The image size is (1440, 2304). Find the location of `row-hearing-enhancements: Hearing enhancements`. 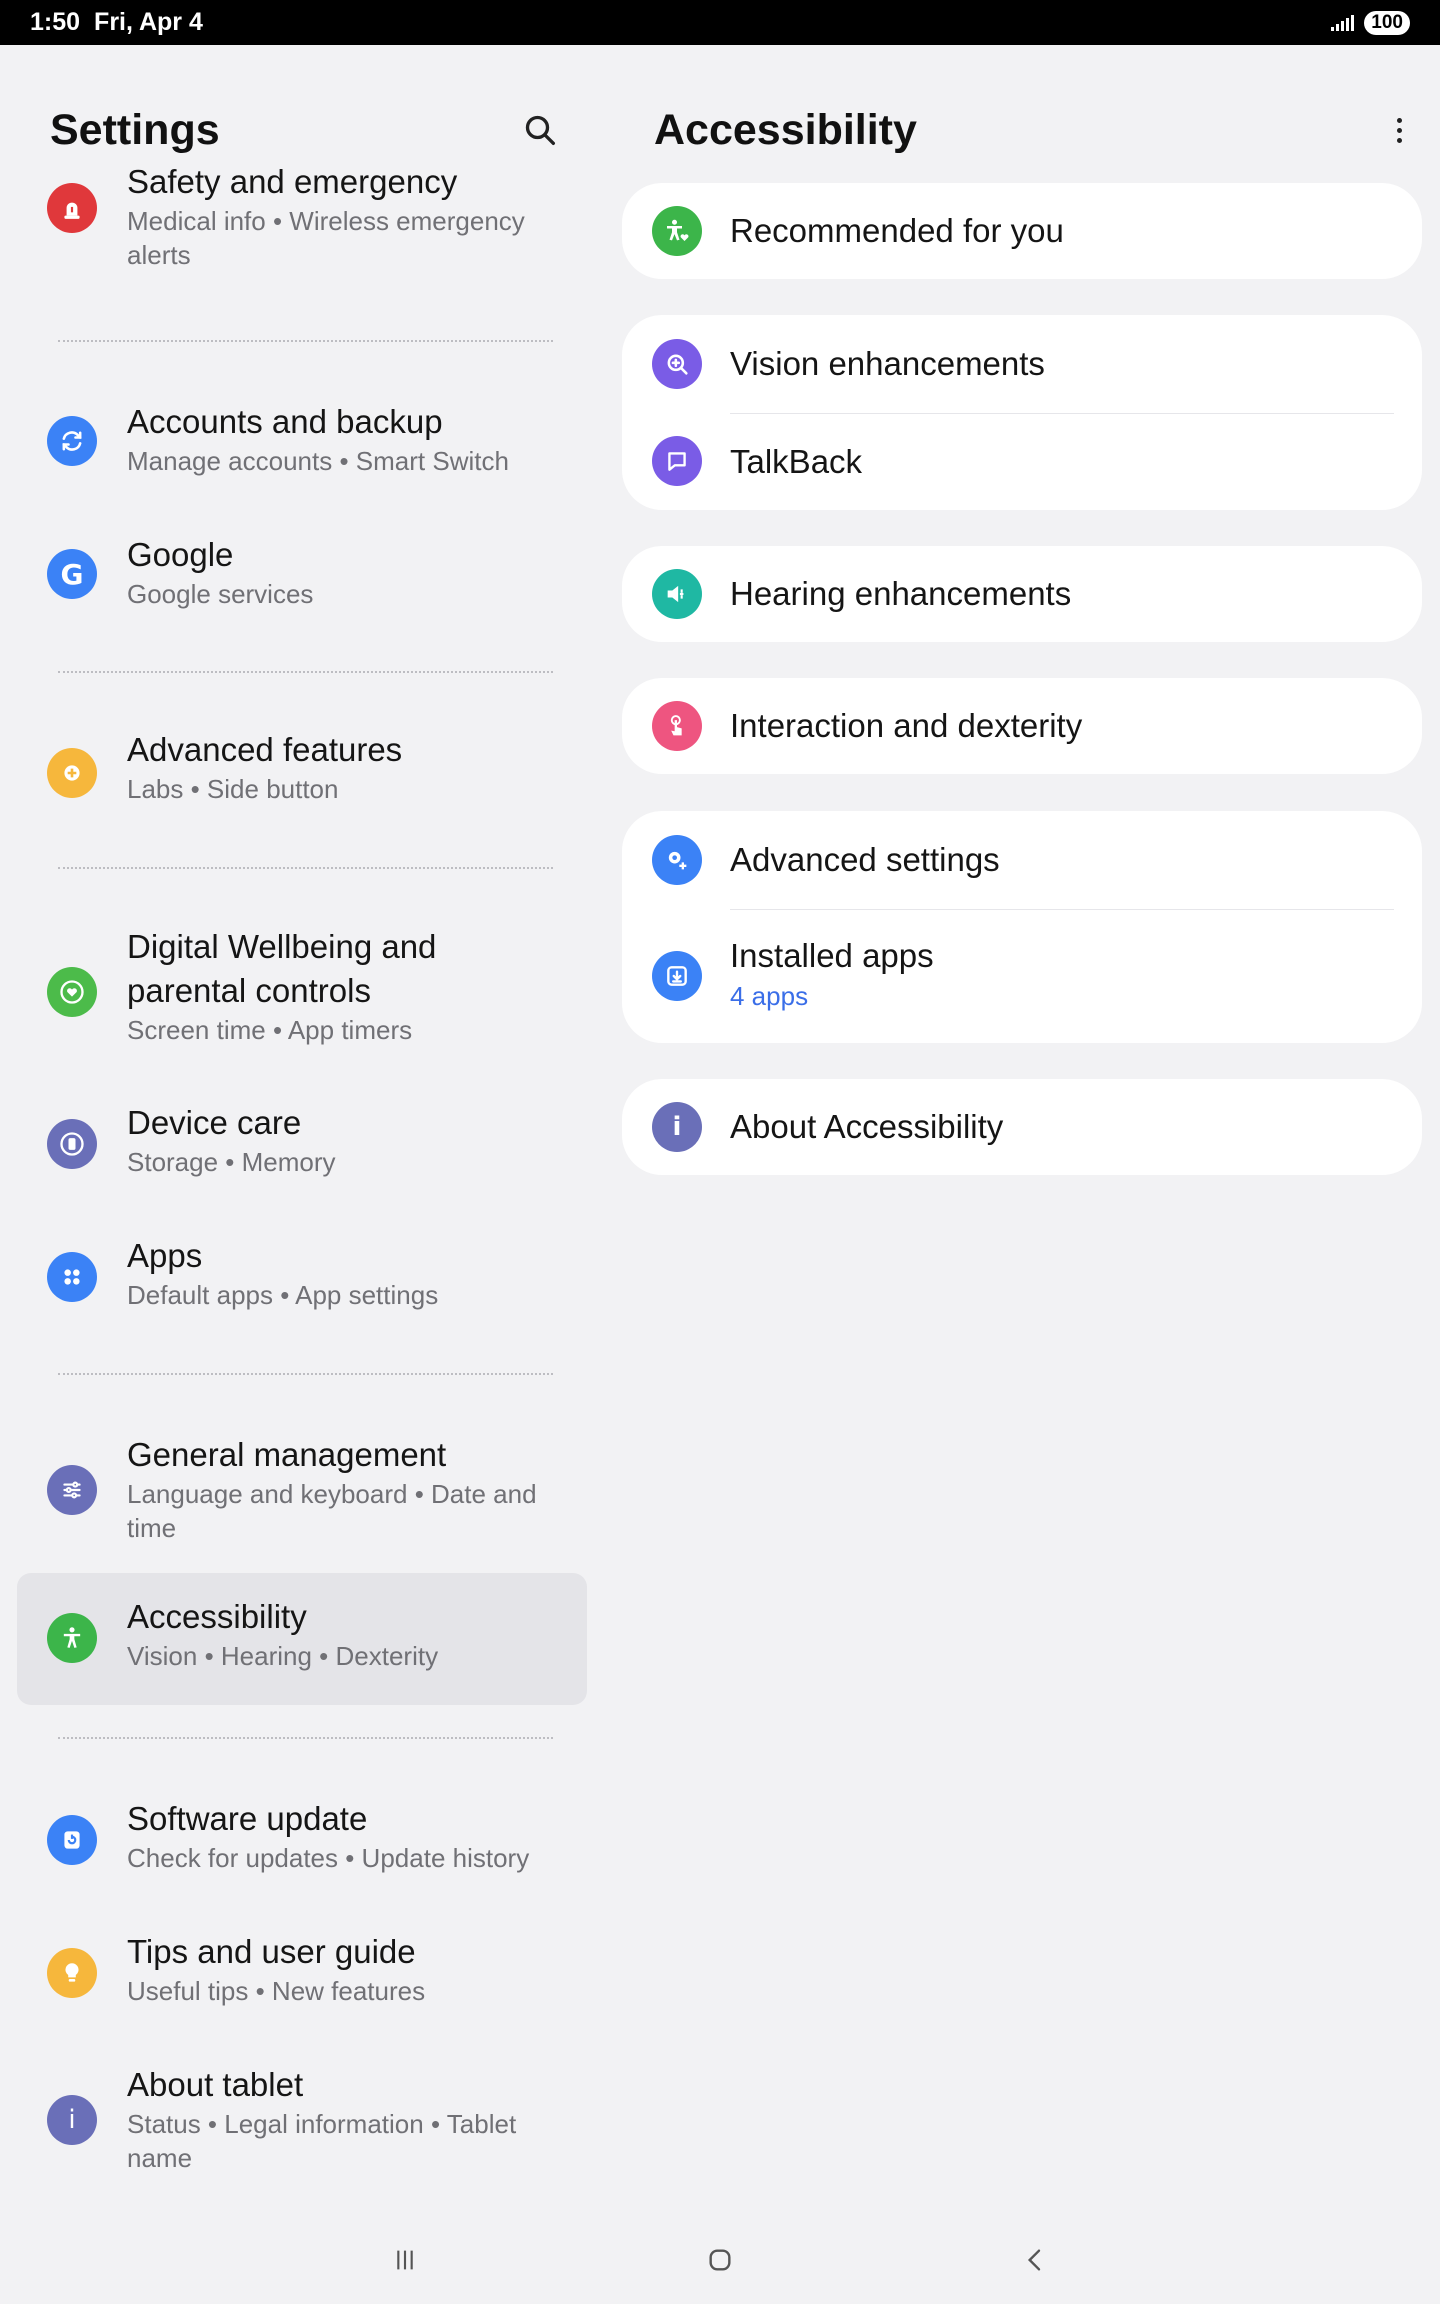

row-hearing-enhancements: Hearing enhancements is located at coordinates (1022, 594).